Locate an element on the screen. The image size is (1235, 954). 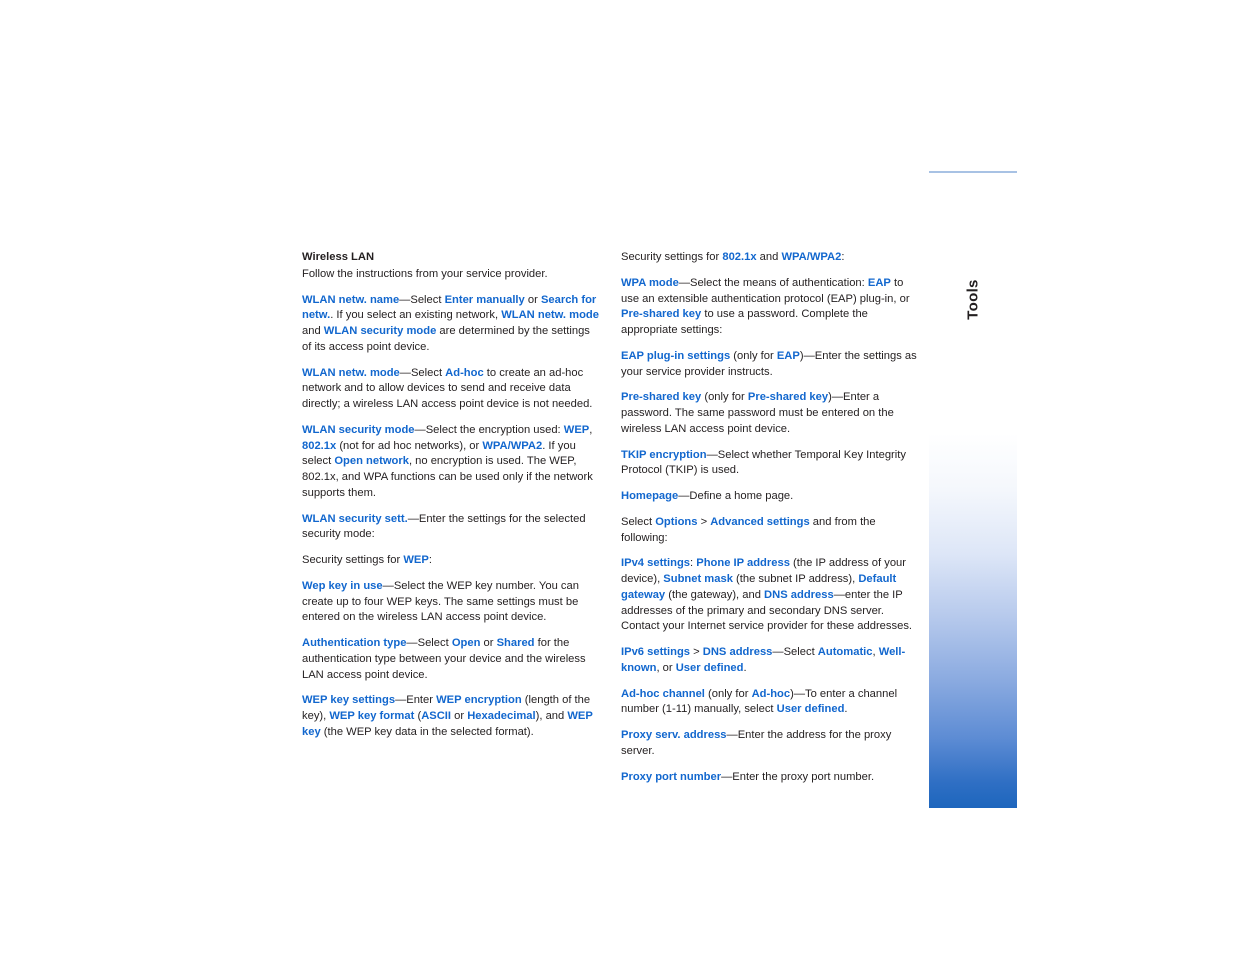
body-text: . If you select an existing network, is located at coordinates (416, 315).